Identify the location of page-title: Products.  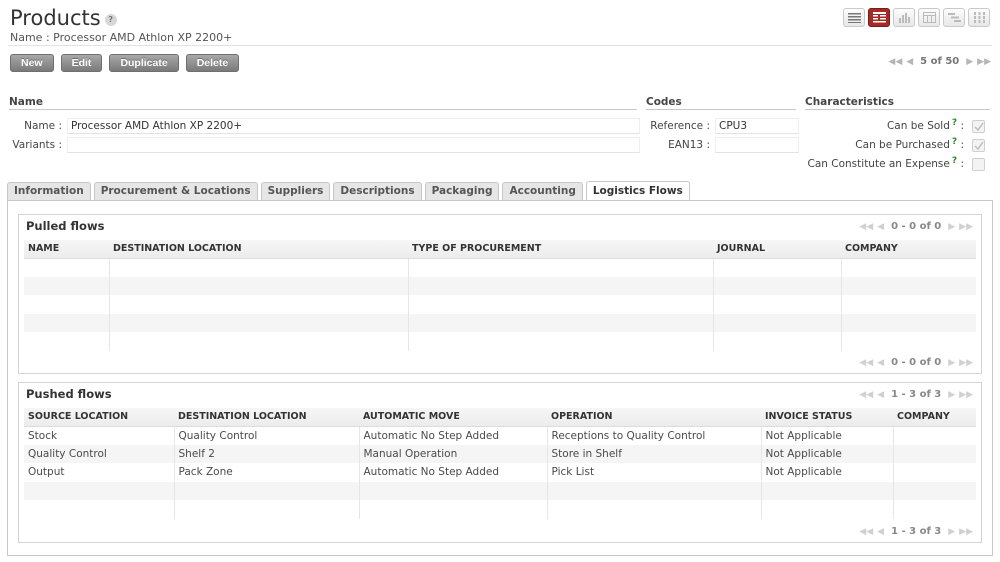
(55, 18).